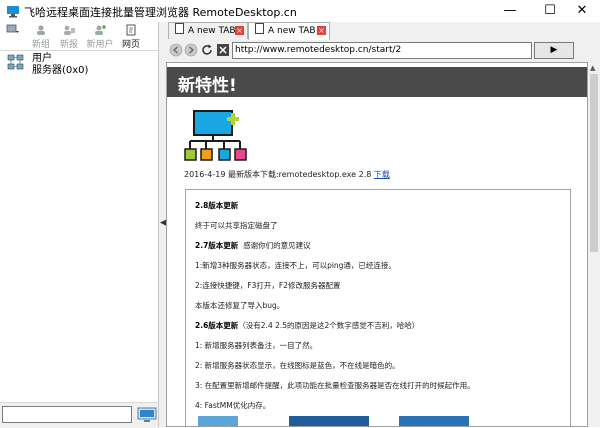 The height and width of the screenshot is (428, 600). What do you see at coordinates (223, 50) in the screenshot?
I see `stop-icon` at bounding box center [223, 50].